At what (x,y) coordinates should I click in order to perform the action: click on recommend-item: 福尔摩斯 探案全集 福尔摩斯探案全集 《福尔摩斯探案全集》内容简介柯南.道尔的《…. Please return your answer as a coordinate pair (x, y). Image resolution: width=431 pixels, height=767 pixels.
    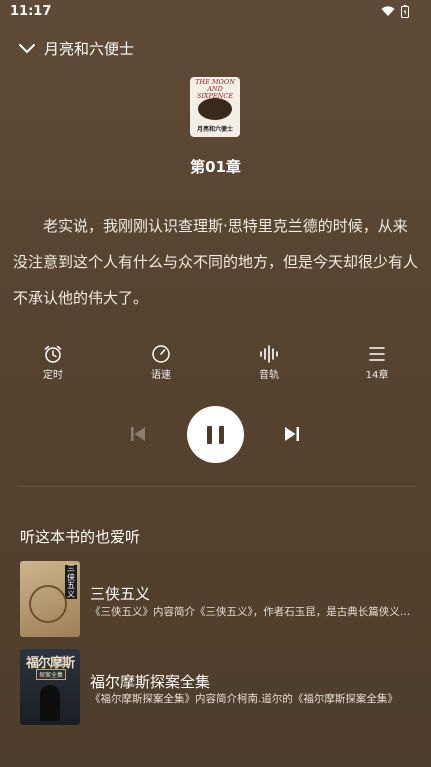
    Looking at the image, I should click on (217, 687).